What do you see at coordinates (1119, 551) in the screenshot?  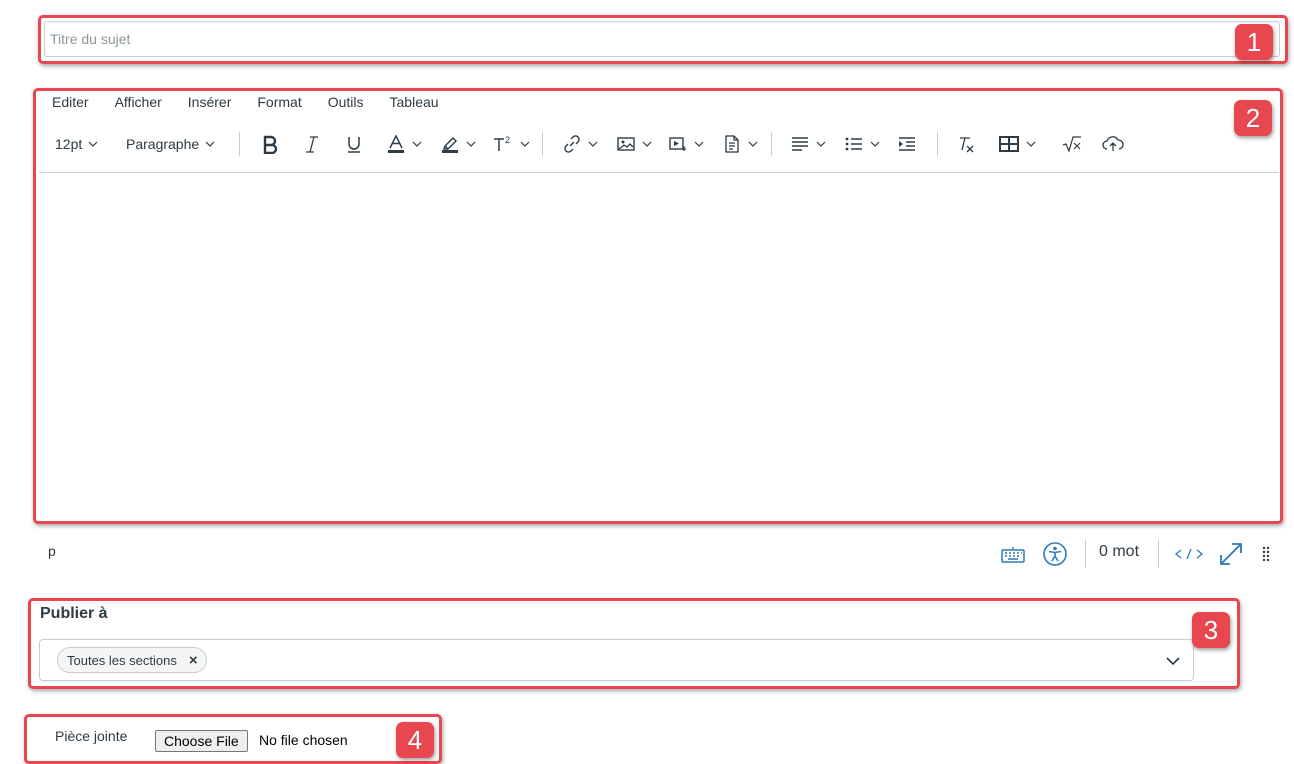 I see `word-count: 0 mot` at bounding box center [1119, 551].